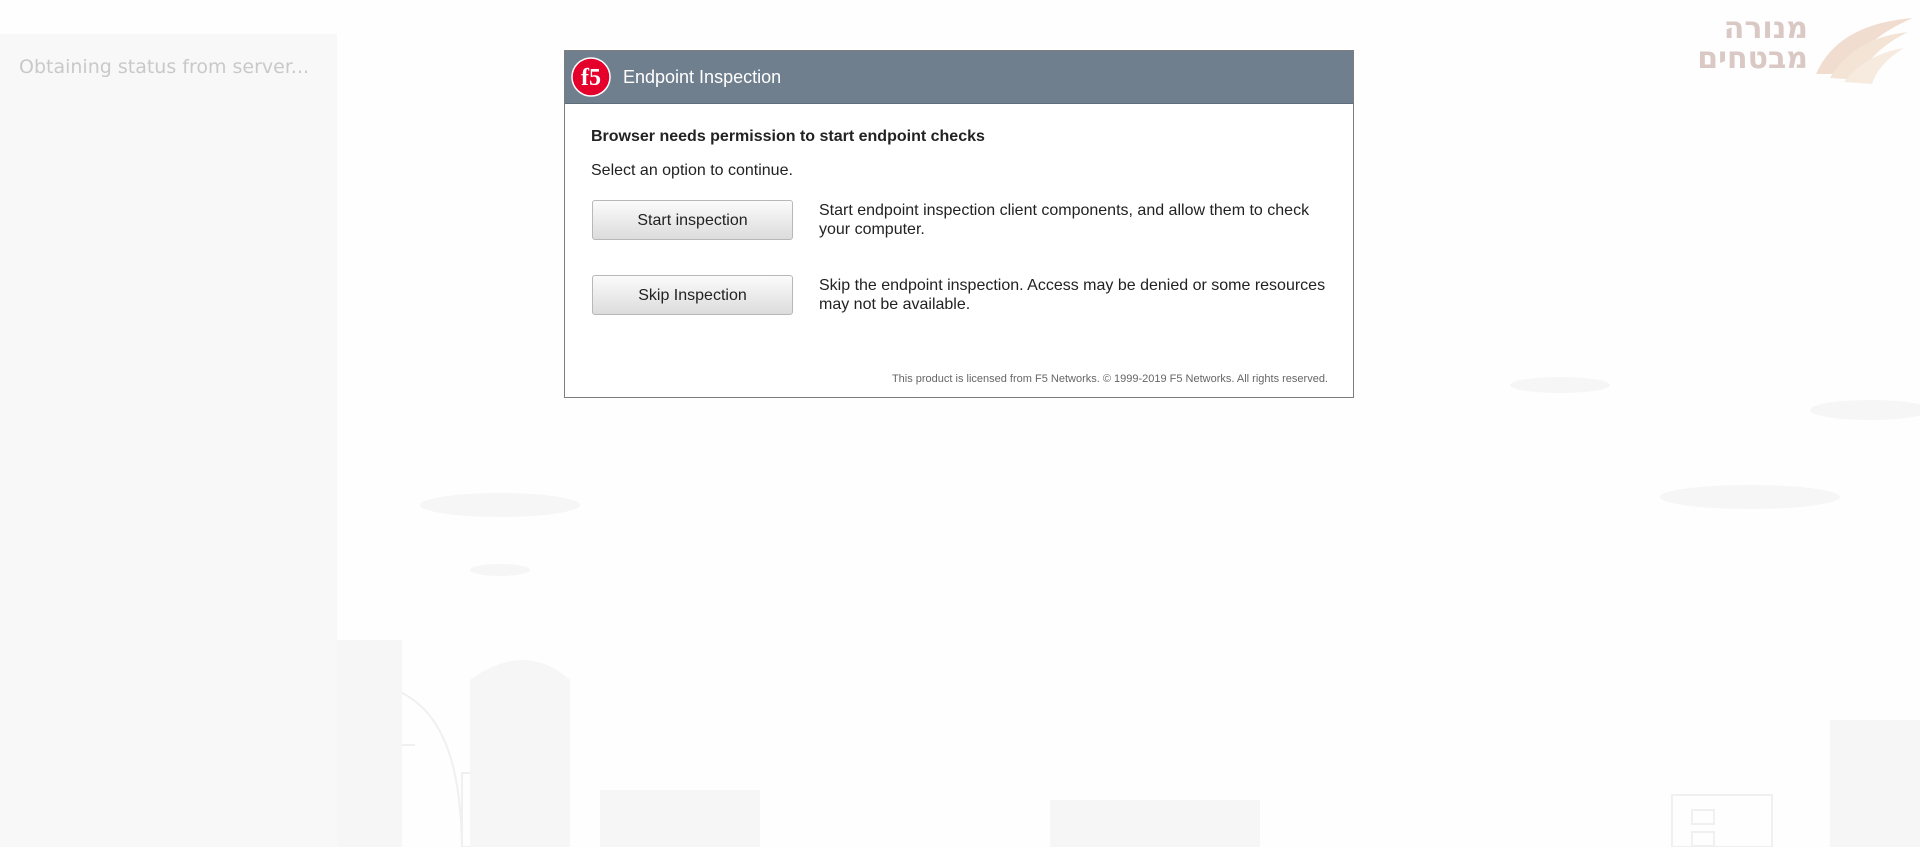 This screenshot has width=1920, height=847. Describe the element at coordinates (692, 170) in the screenshot. I see `dialog-instruction: Select an option to continue.` at that location.